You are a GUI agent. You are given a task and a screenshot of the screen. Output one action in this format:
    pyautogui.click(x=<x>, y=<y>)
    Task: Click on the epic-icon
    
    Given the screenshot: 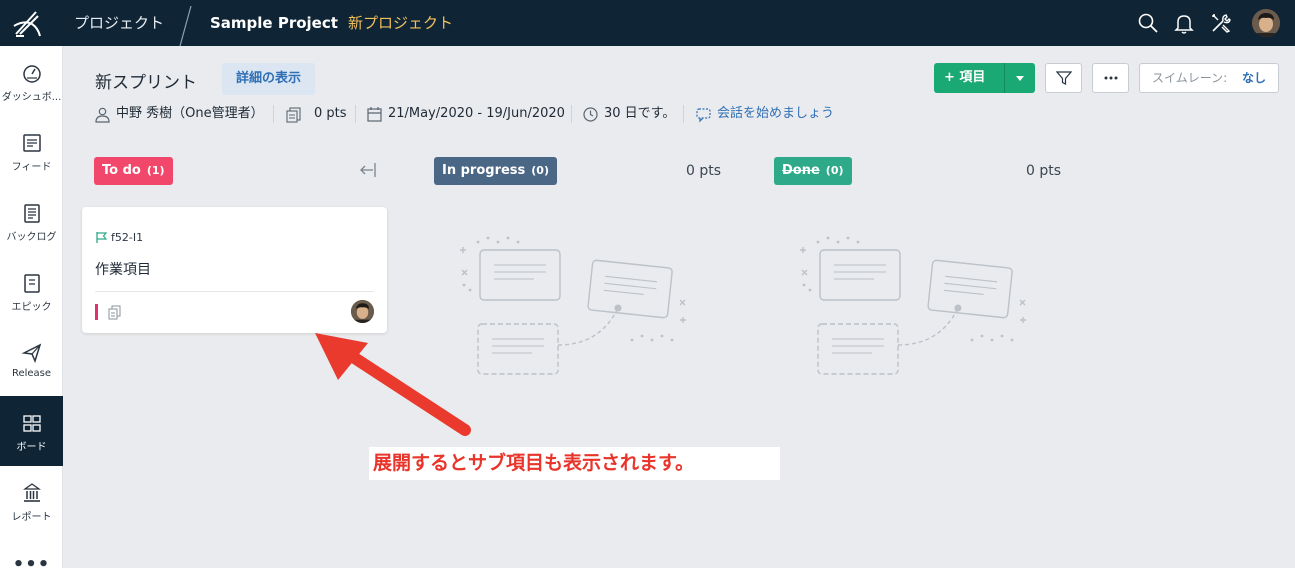 What is the action you would take?
    pyautogui.click(x=31, y=283)
    